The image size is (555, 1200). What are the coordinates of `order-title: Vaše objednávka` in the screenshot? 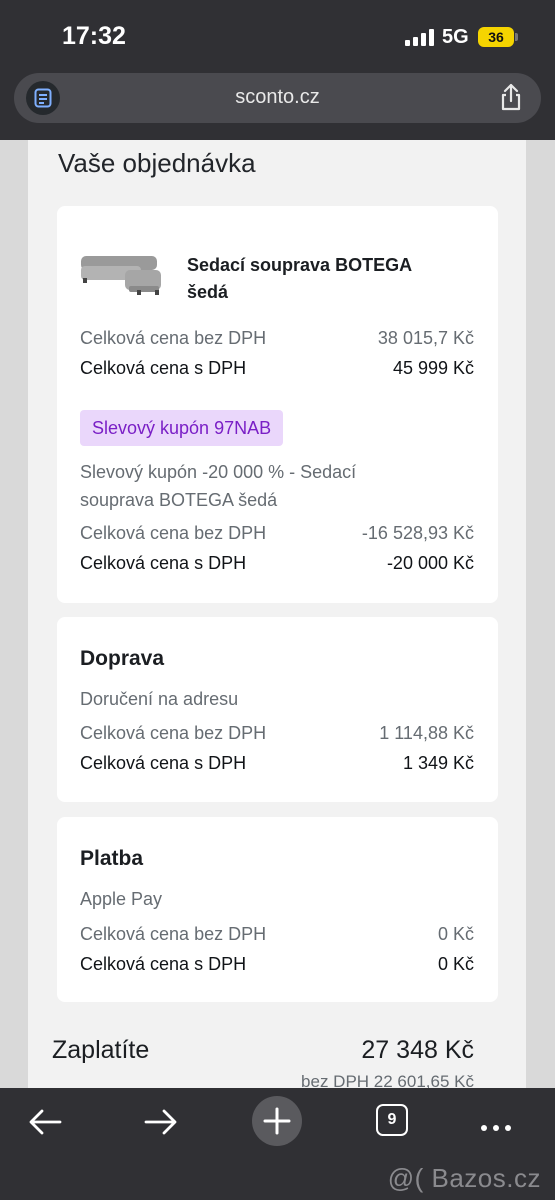 It's located at (157, 163).